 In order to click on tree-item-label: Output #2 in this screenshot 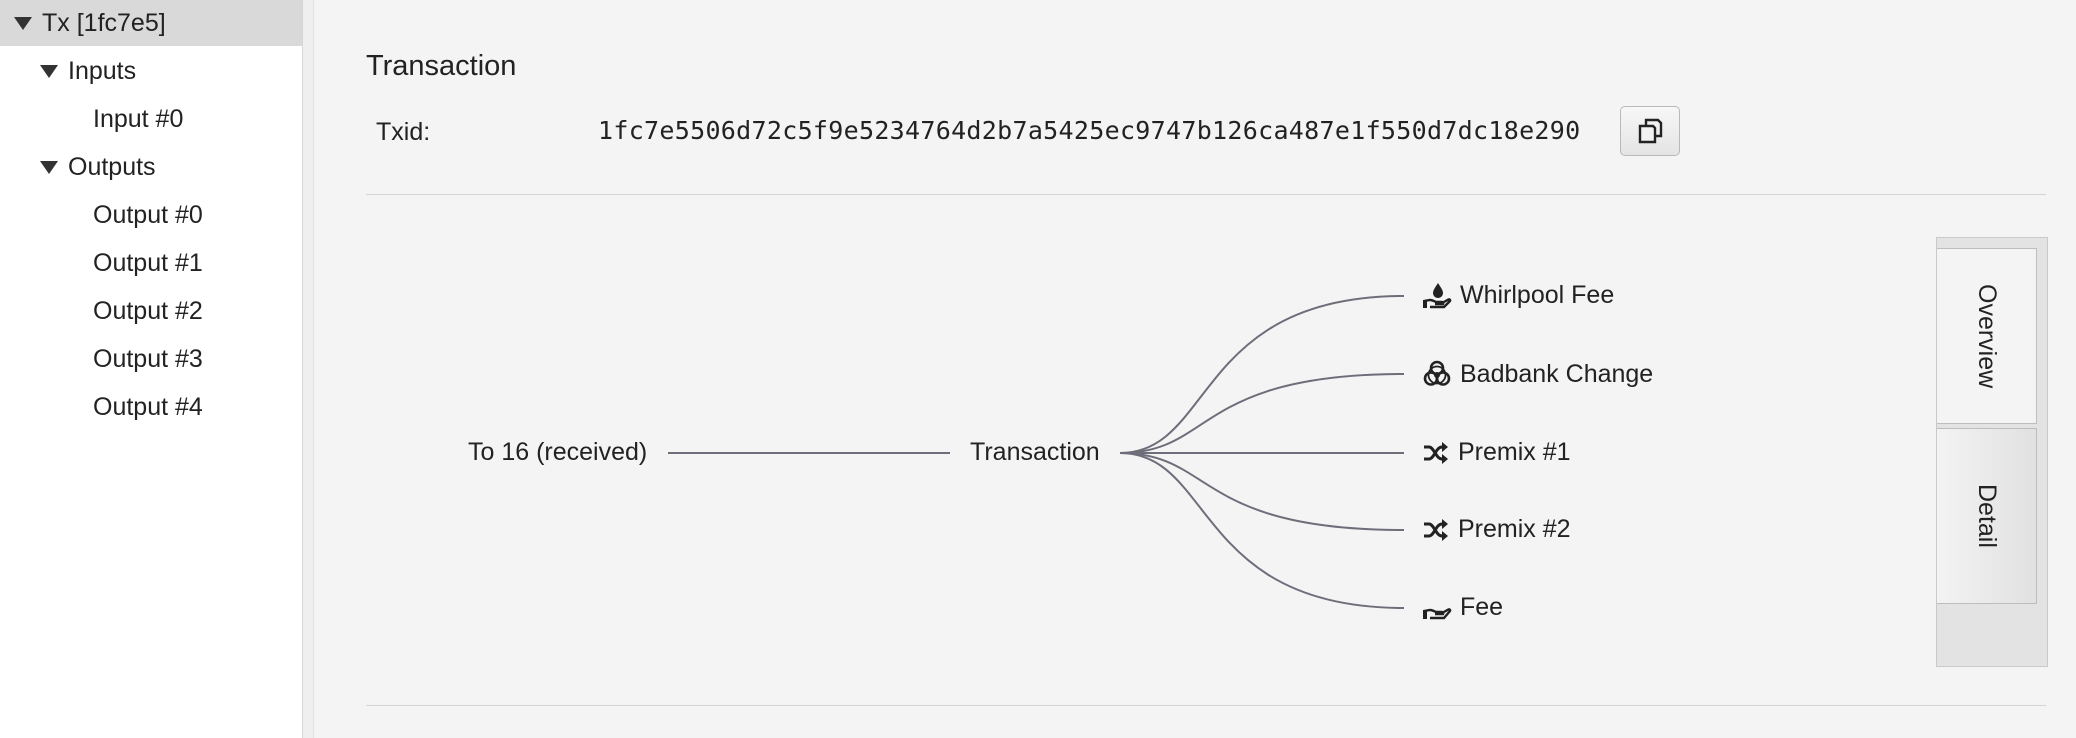, I will do `click(148, 310)`.